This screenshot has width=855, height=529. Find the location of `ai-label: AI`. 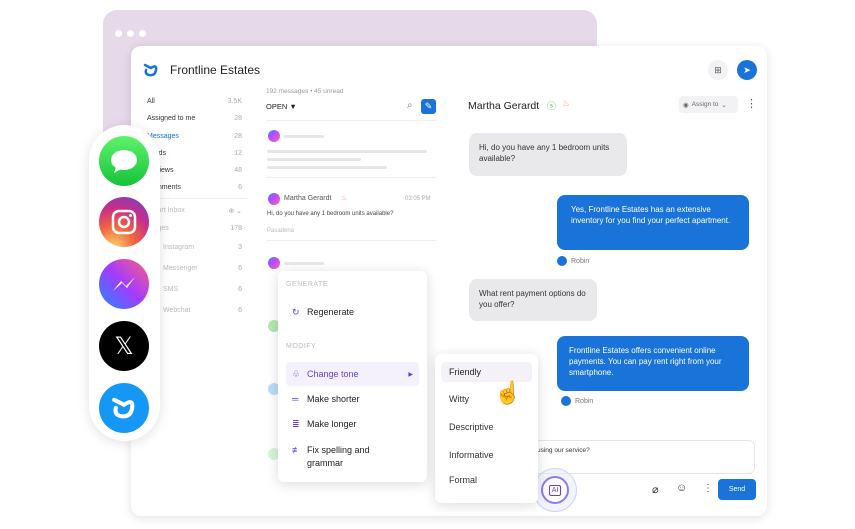

ai-label: AI is located at coordinates (555, 490).